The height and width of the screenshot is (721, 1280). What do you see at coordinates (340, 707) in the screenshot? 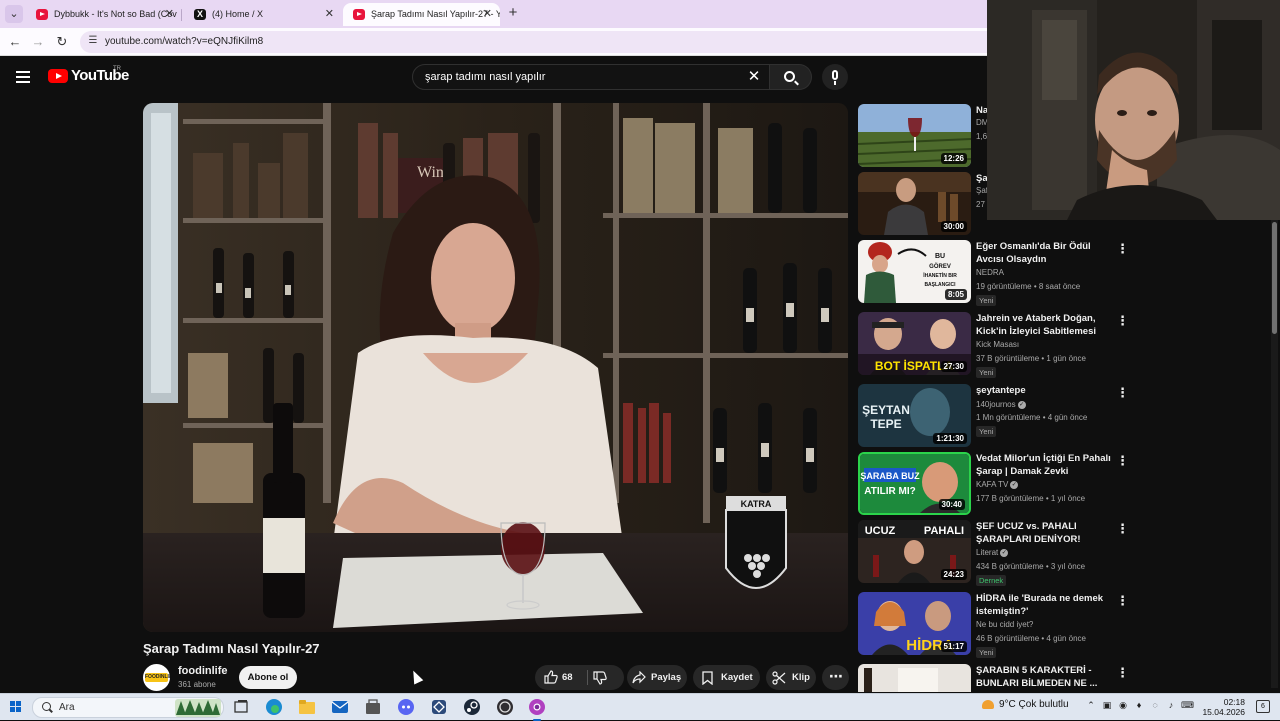
I see `mail-icon` at bounding box center [340, 707].